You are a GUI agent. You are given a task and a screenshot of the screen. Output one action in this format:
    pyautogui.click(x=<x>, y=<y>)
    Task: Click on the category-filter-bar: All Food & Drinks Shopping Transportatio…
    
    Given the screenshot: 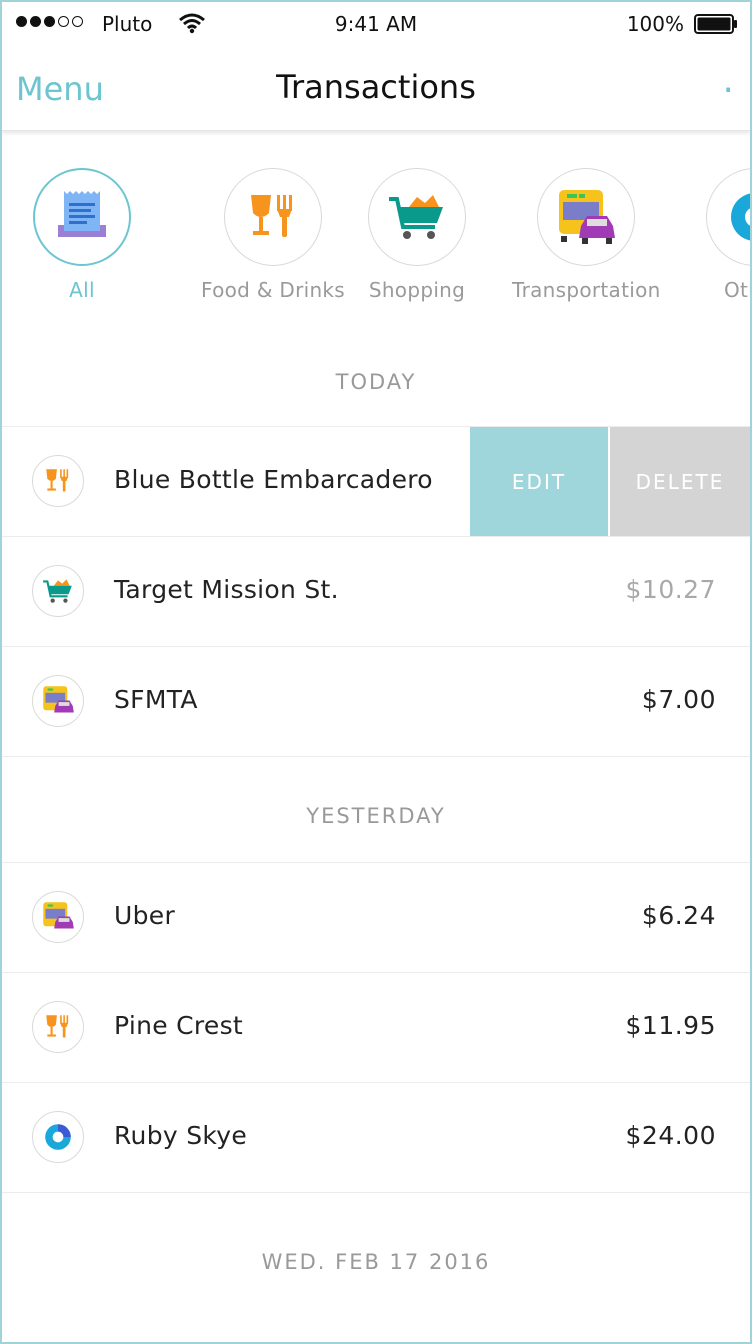 What is the action you would take?
    pyautogui.click(x=376, y=243)
    